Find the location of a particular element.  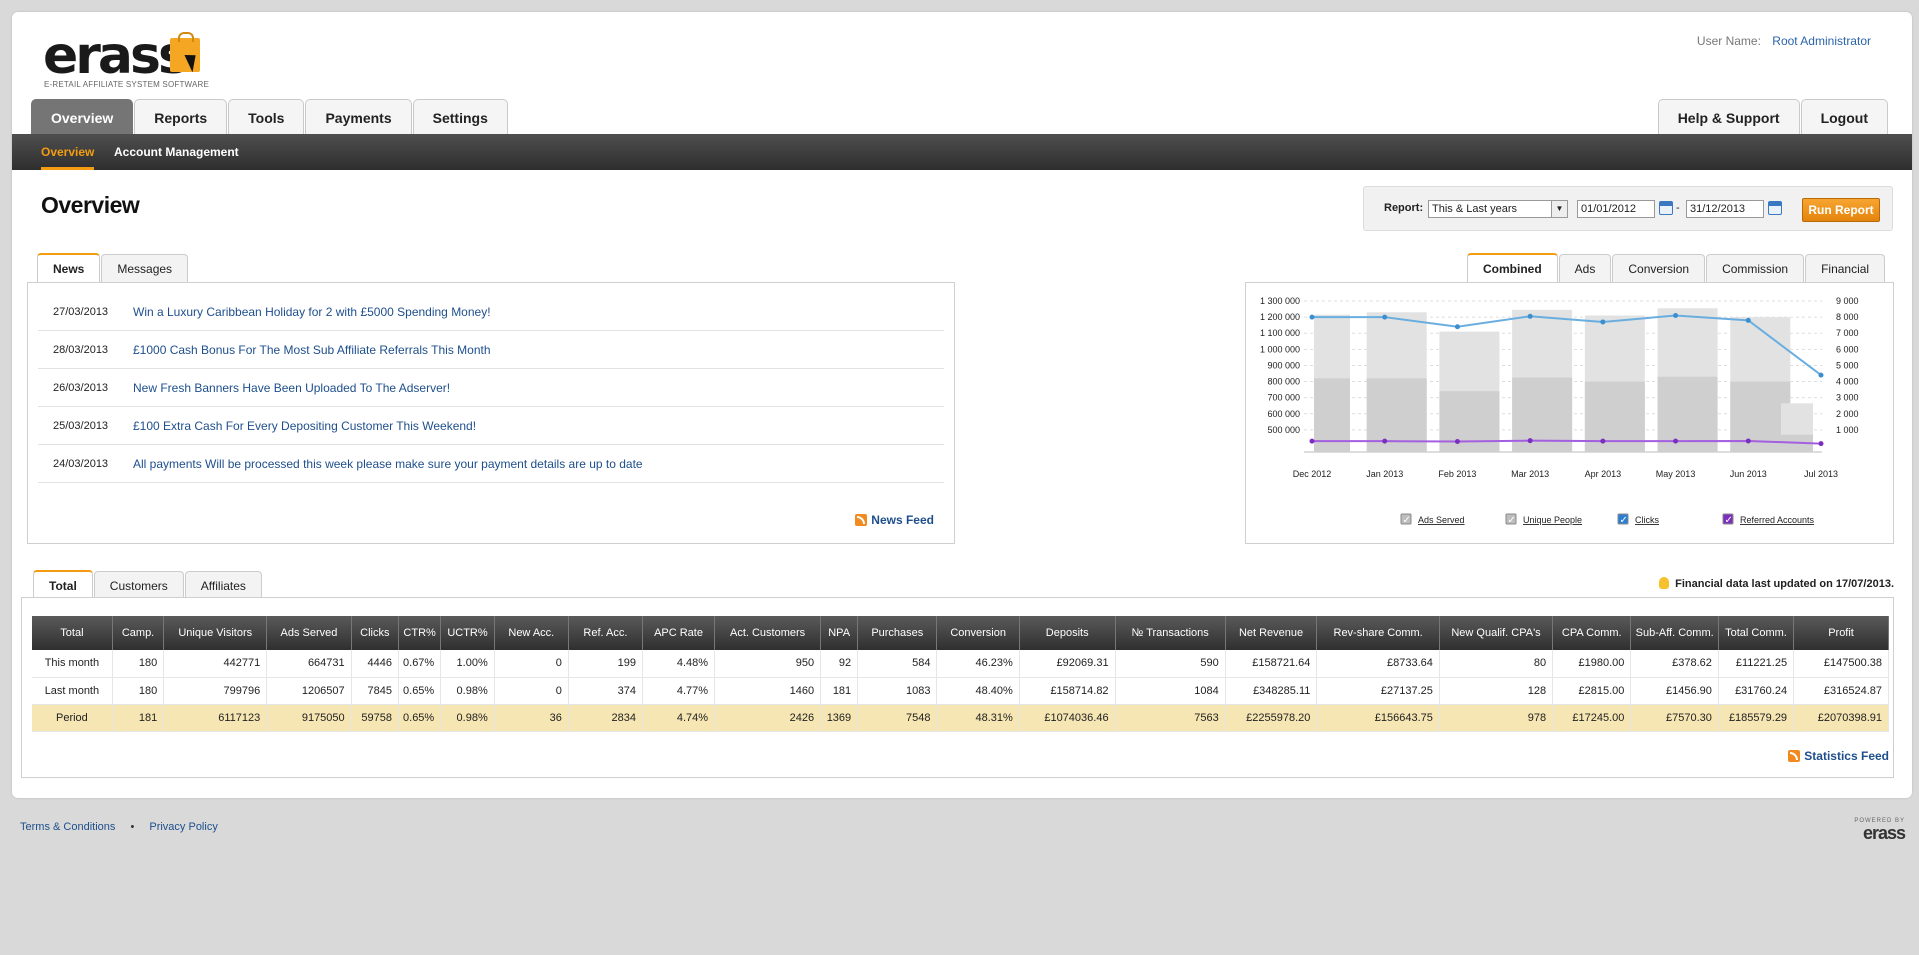

table-cell: £8733.64 is located at coordinates (1378, 664).